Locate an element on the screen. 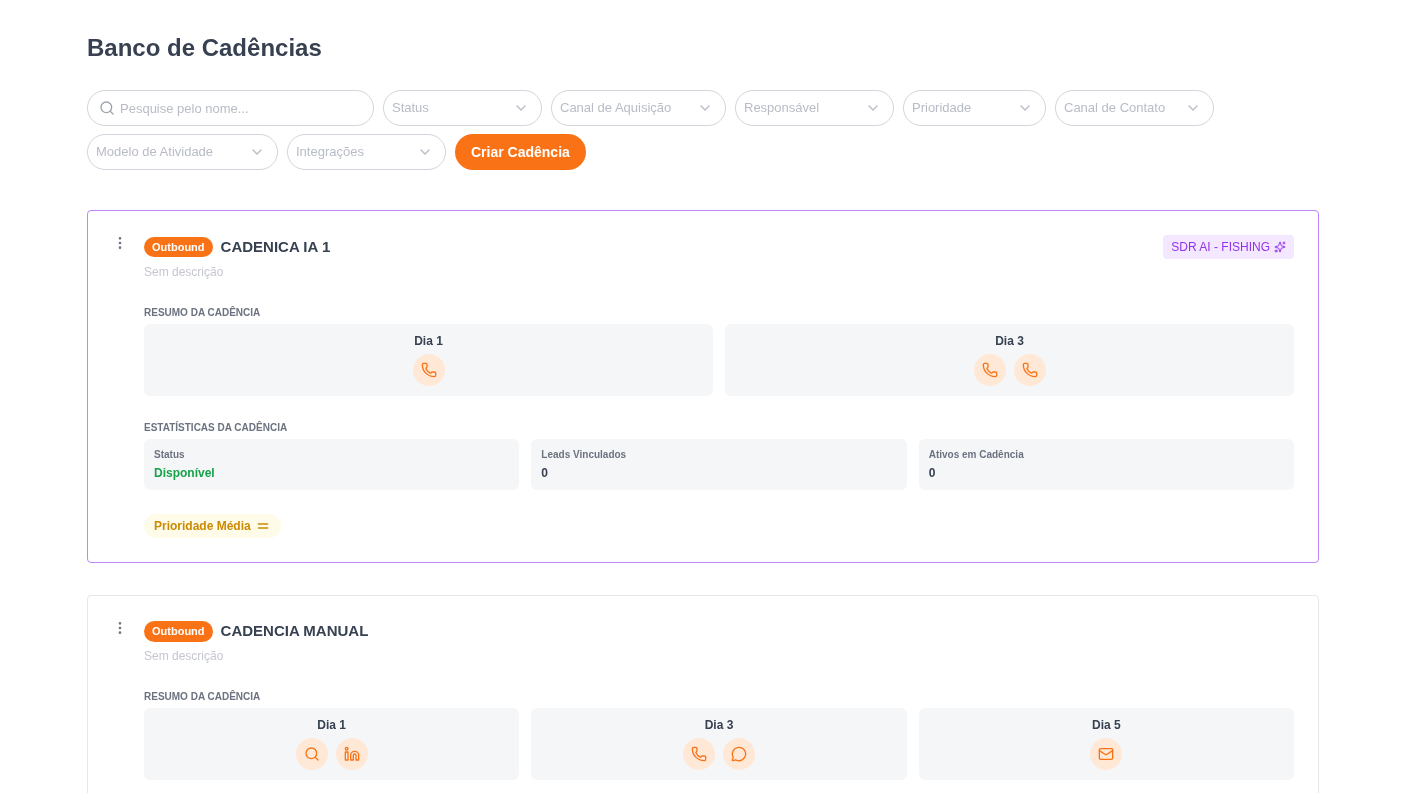 The image size is (1401, 793). priority-badge: Prioridade Média is located at coordinates (212, 526).